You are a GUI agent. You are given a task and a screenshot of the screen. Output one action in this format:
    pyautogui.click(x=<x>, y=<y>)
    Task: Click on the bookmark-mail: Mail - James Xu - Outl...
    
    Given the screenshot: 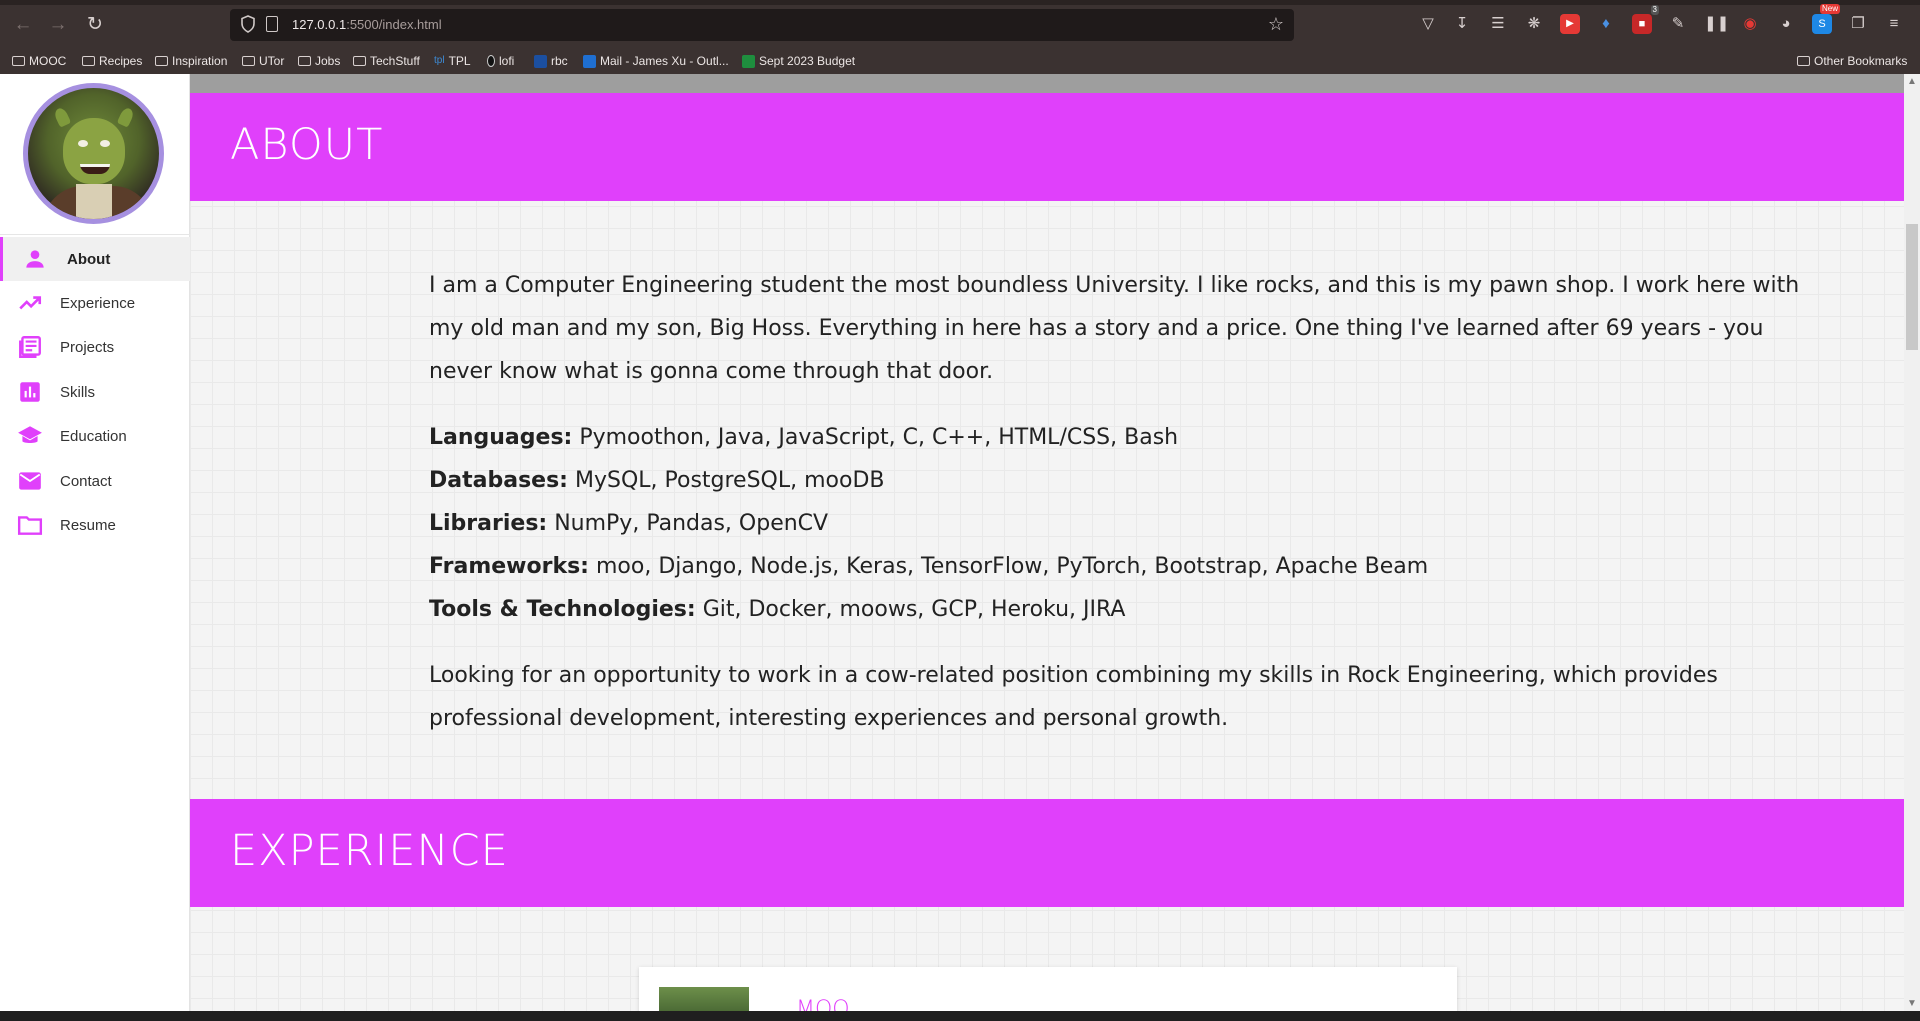 What is the action you would take?
    pyautogui.click(x=656, y=61)
    